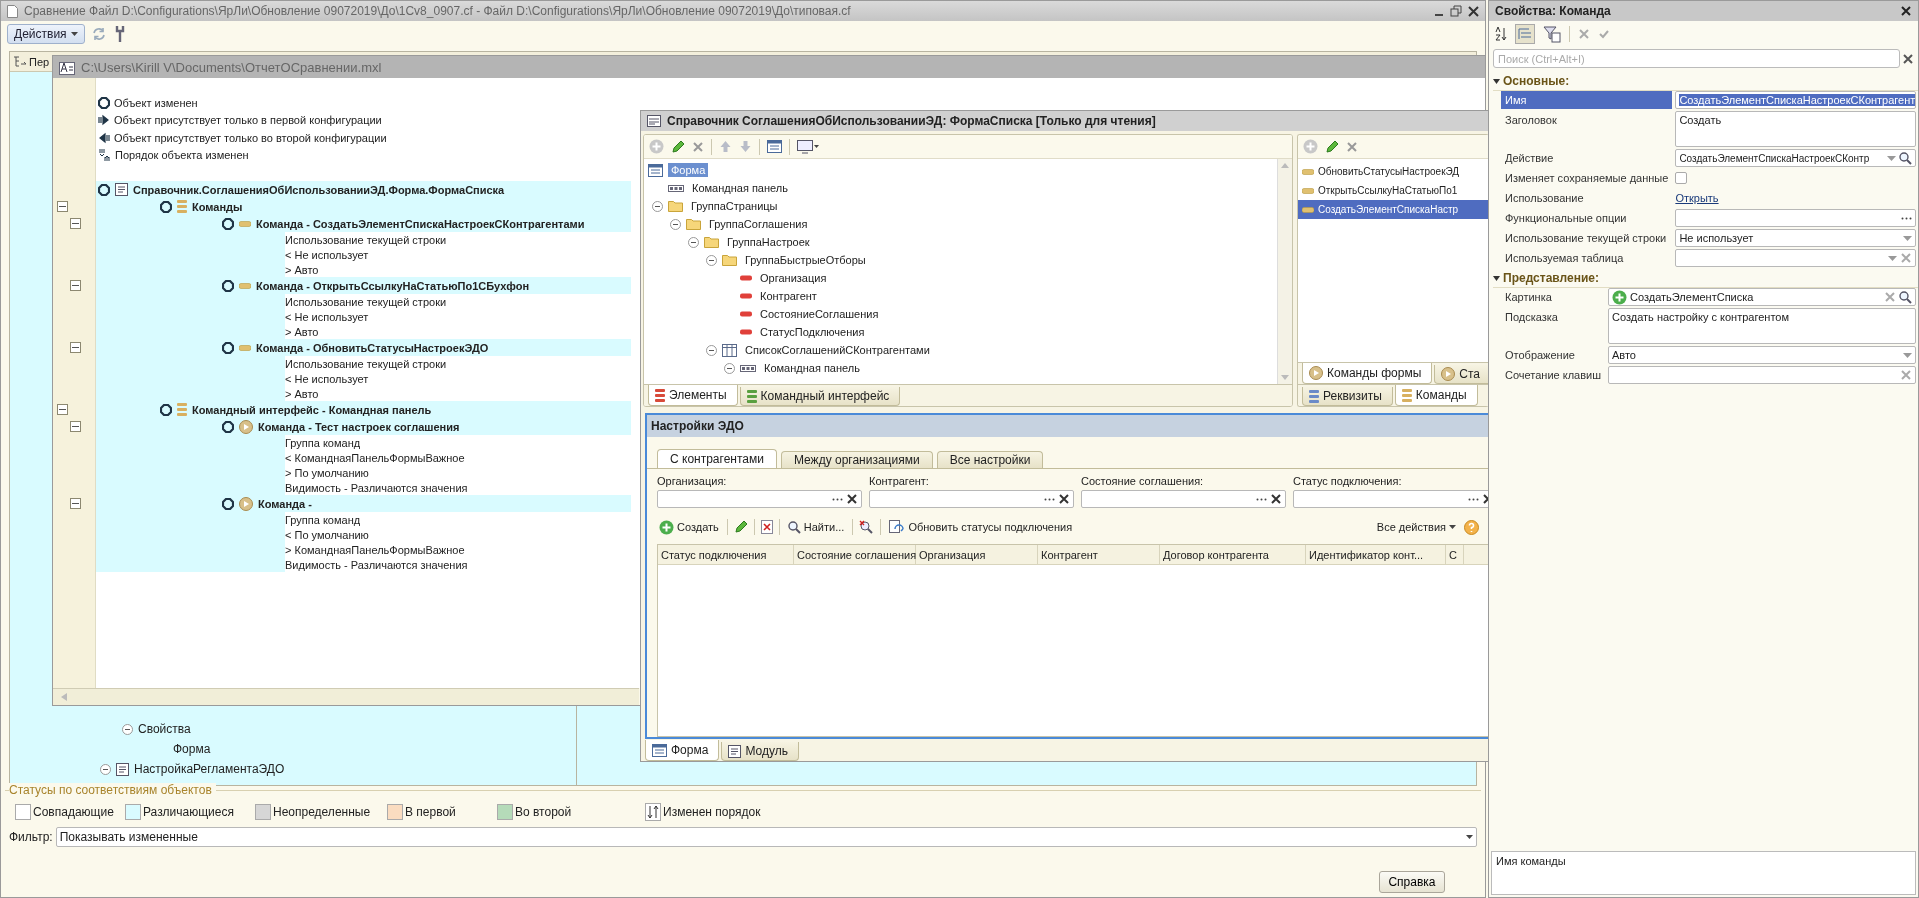 The image size is (1919, 898). I want to click on tree-item: ГруппаНастроек, so click(768, 242).